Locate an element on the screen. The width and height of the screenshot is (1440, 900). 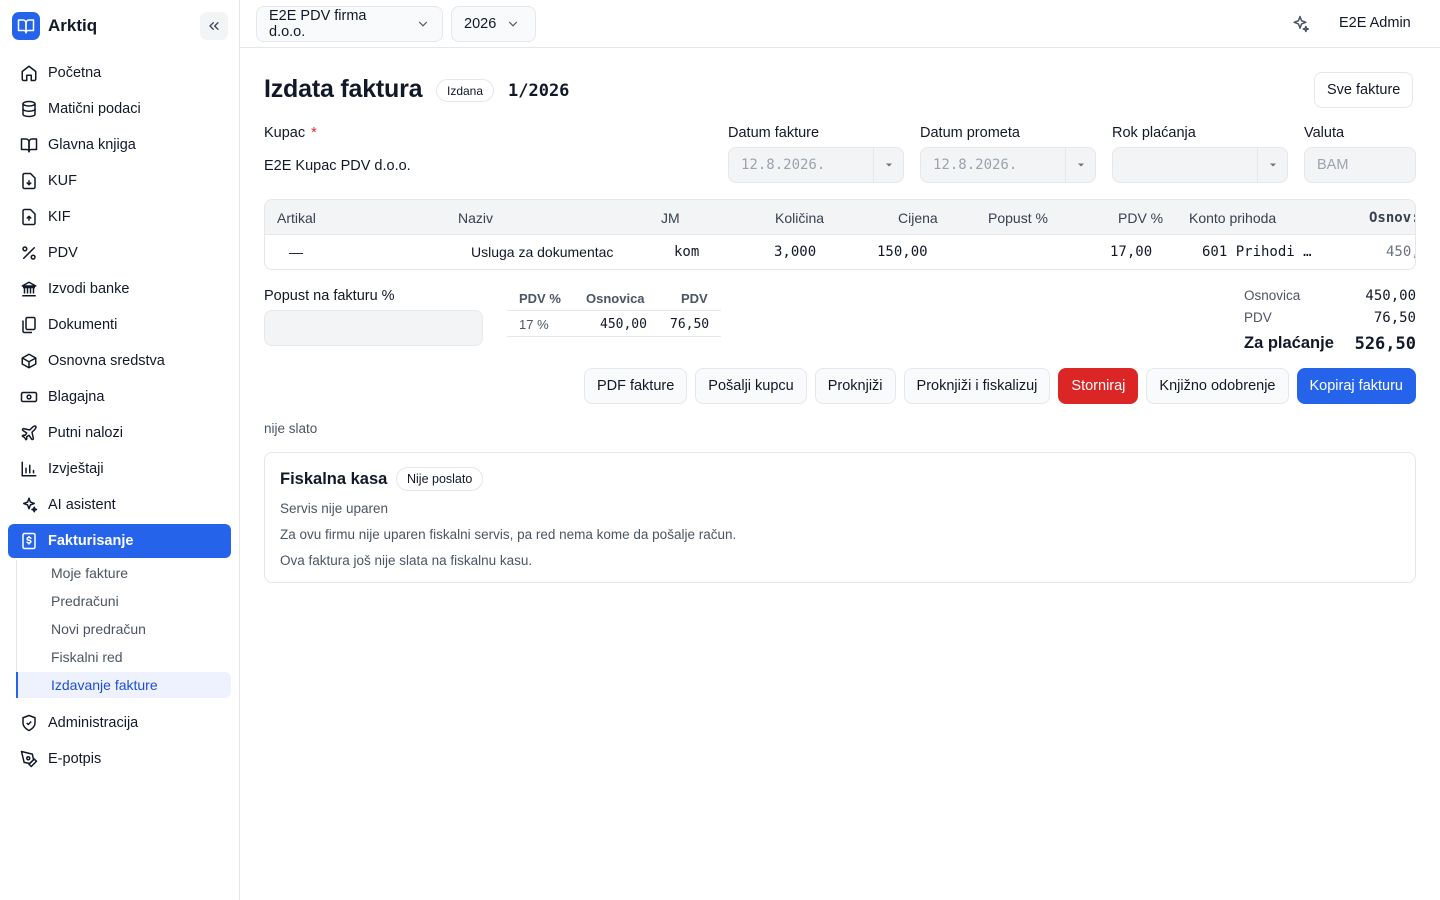
column-header: Naziv is located at coordinates (476, 218).